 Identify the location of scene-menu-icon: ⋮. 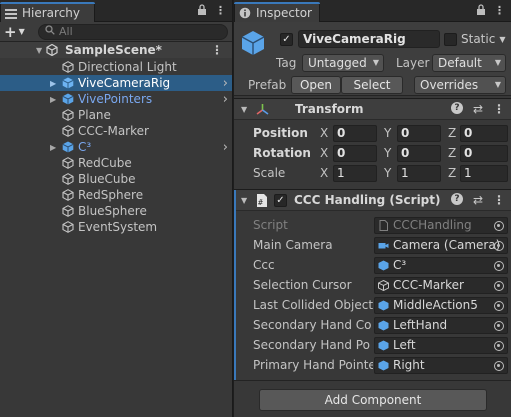
(217, 50).